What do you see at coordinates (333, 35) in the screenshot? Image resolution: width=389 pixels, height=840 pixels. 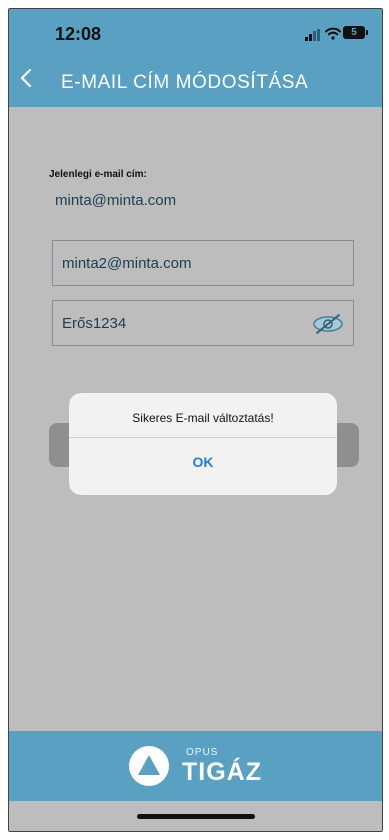 I see `wifi-icon` at bounding box center [333, 35].